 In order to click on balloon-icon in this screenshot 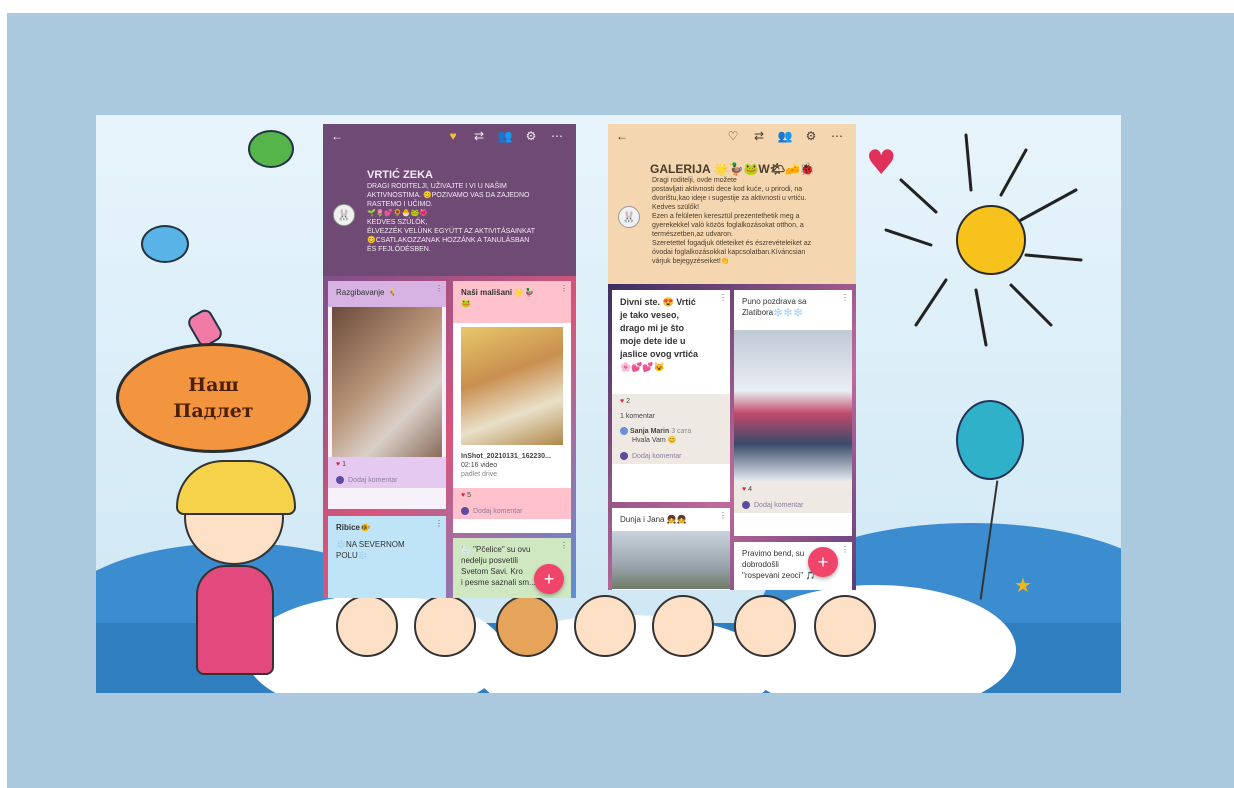, I will do `click(990, 440)`.